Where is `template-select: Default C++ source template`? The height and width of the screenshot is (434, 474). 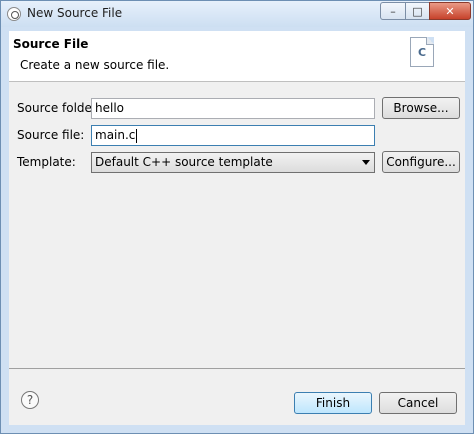
template-select: Default C++ source template is located at coordinates (233, 162).